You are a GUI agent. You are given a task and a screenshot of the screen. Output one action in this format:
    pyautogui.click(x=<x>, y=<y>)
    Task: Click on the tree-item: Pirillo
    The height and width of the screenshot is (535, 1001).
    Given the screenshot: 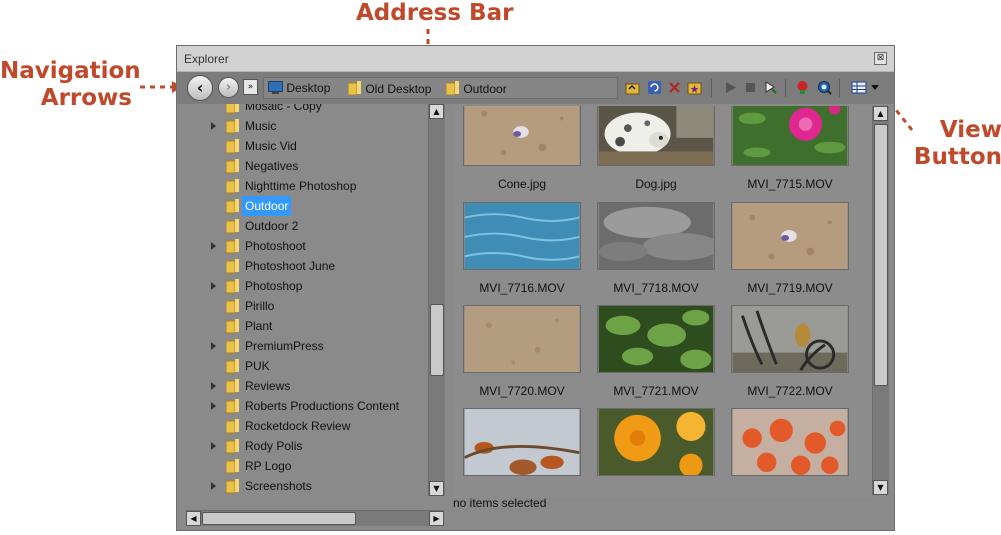 What is the action you would take?
    pyautogui.click(x=311, y=306)
    